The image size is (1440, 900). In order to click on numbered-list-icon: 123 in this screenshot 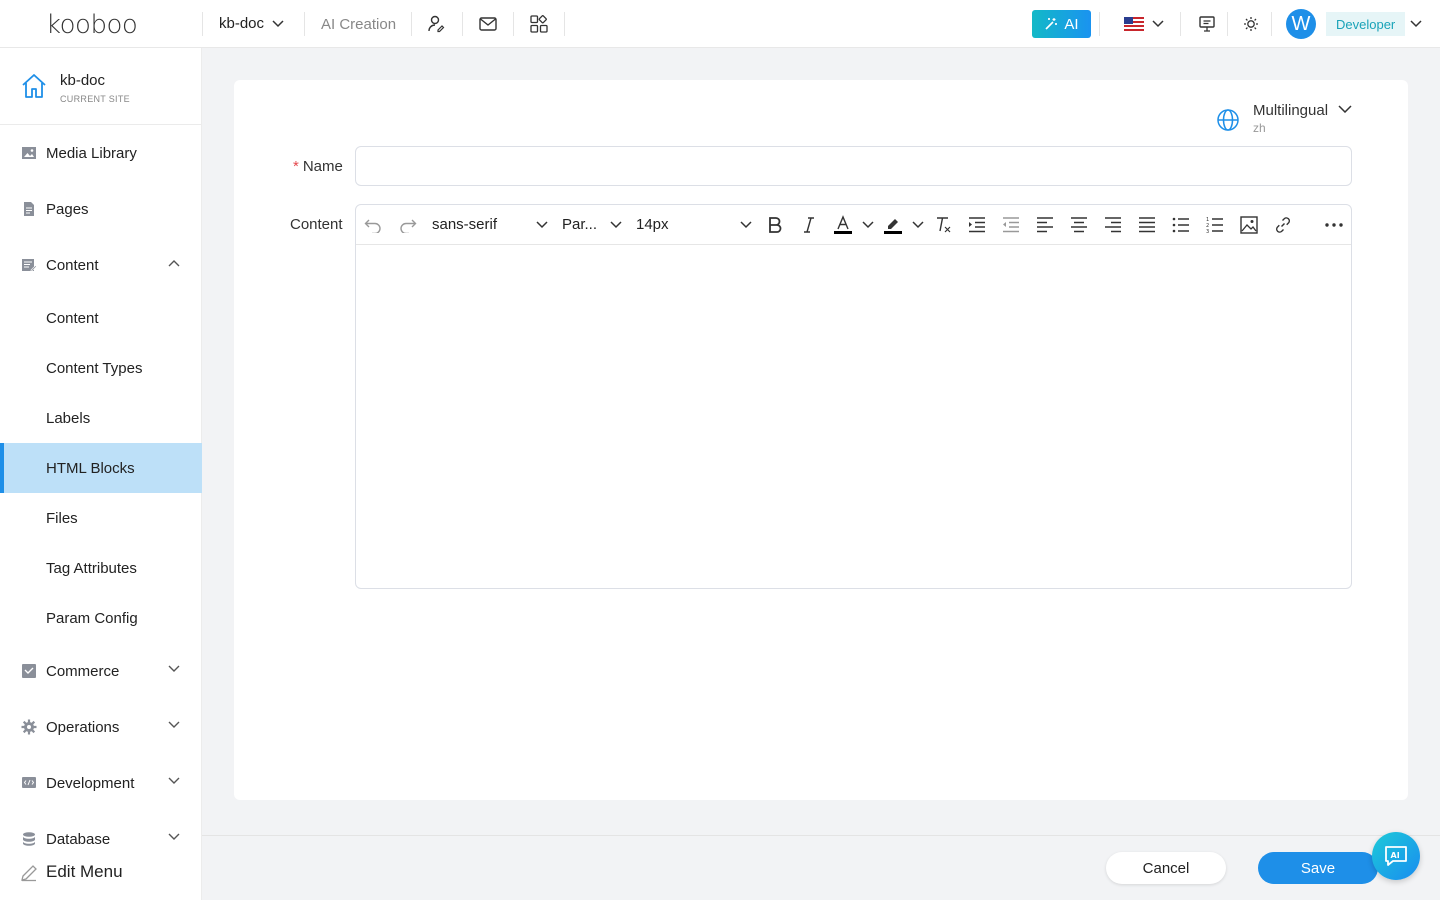, I will do `click(1215, 225)`.